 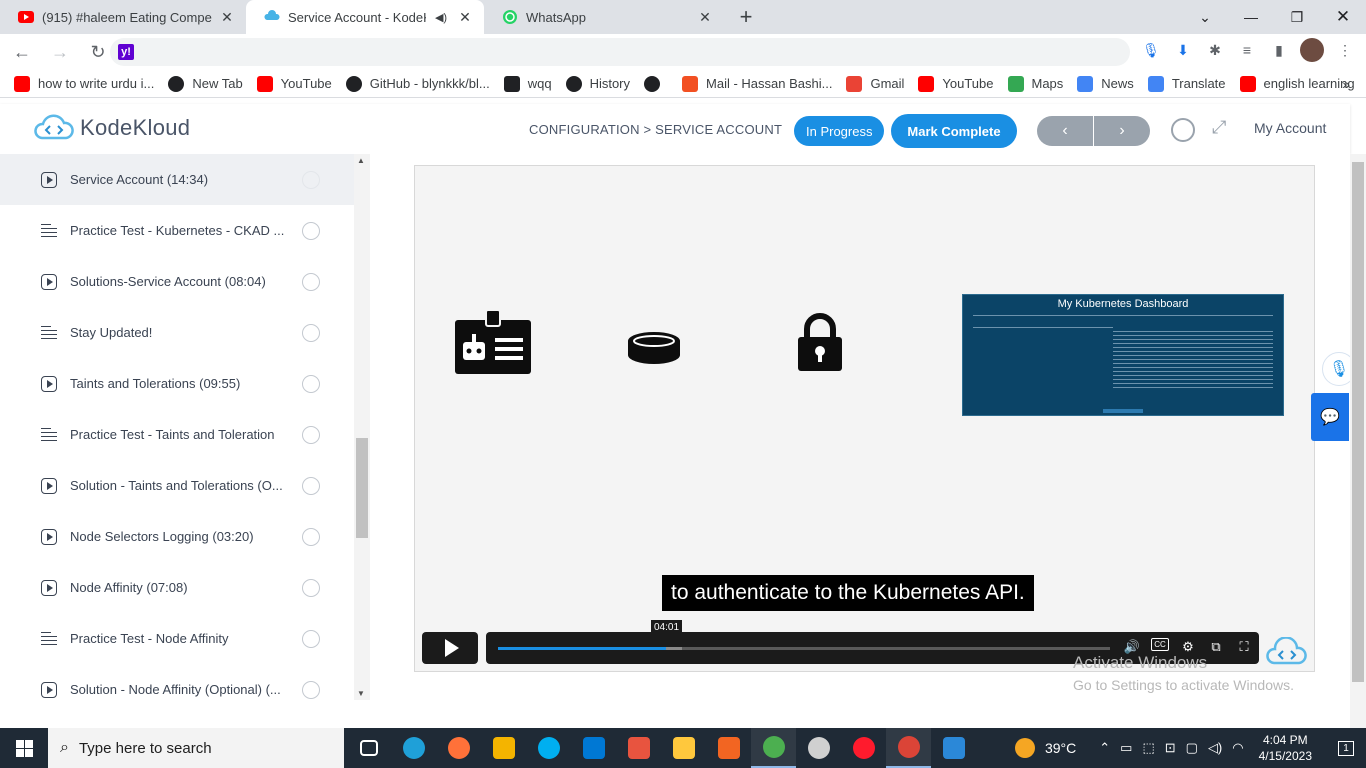 What do you see at coordinates (205, 83) in the screenshot?
I see `bookmark-item: New Tab` at bounding box center [205, 83].